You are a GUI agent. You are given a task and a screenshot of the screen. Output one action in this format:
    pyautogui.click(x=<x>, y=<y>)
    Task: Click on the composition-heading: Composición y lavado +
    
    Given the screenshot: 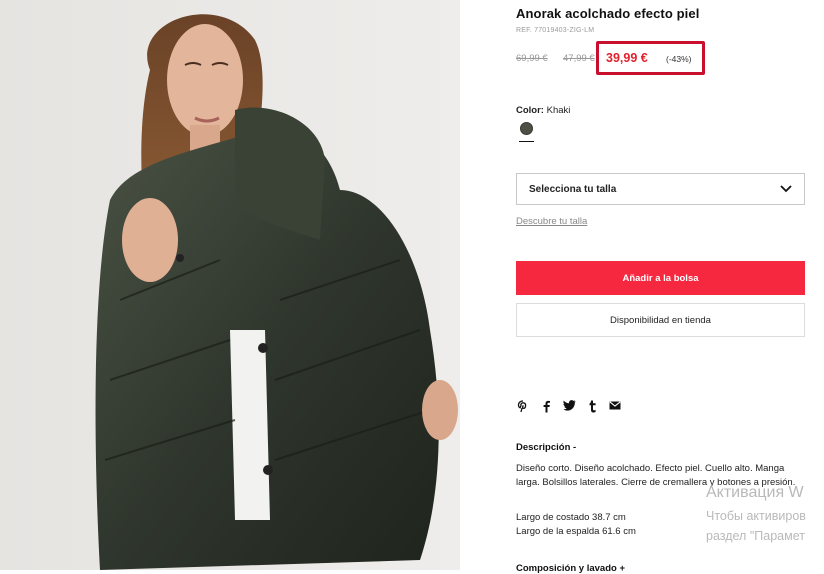 What is the action you would take?
    pyautogui.click(x=570, y=568)
    